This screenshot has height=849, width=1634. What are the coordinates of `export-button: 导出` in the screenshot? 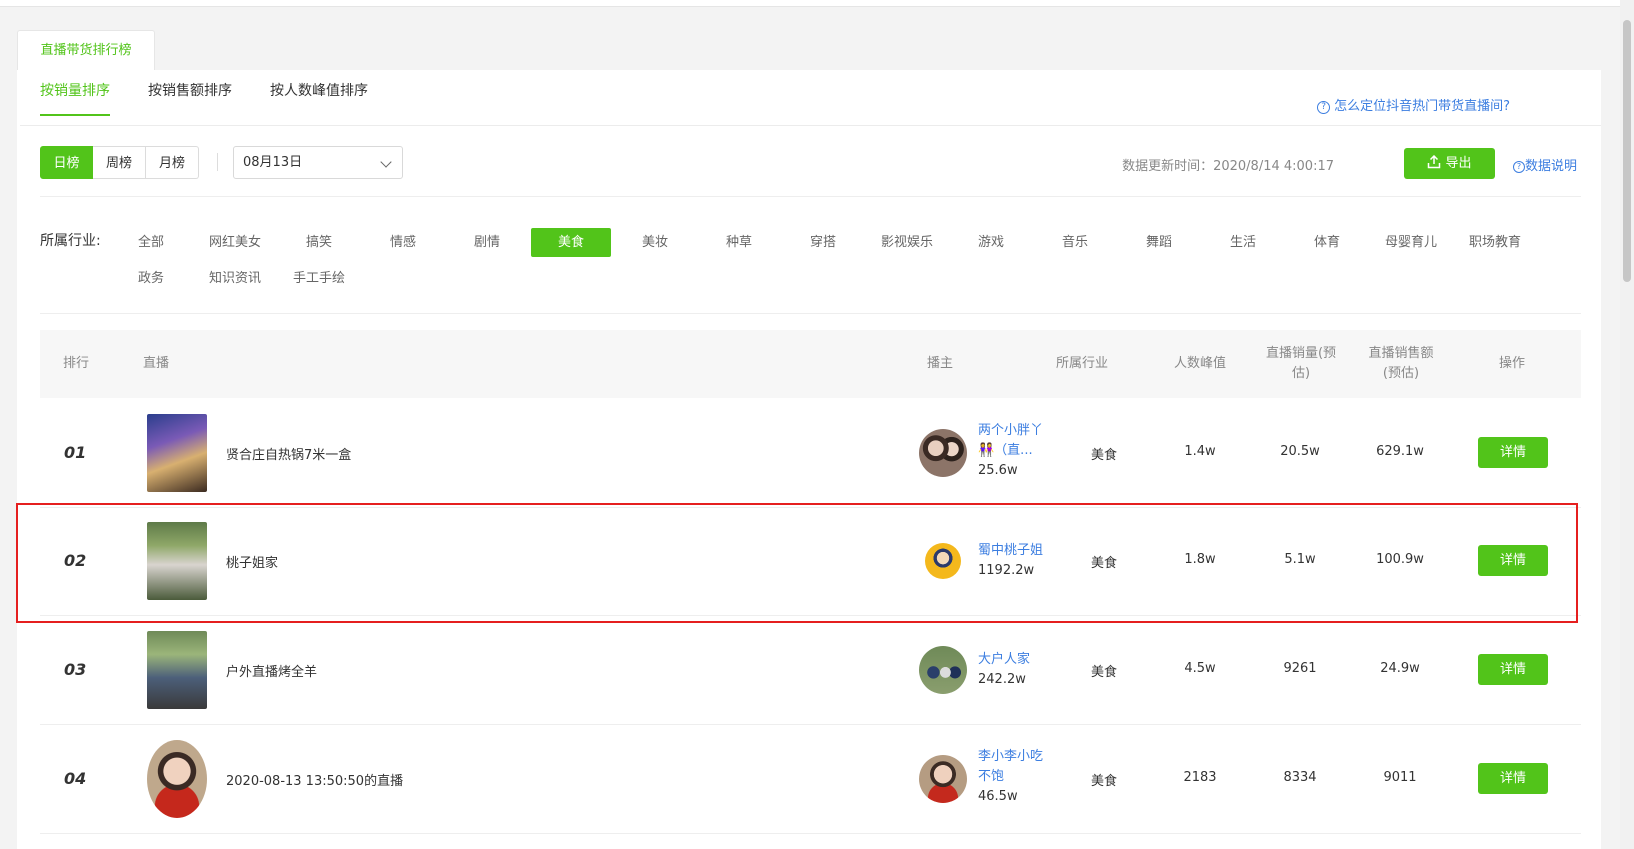 It's located at (1449, 163).